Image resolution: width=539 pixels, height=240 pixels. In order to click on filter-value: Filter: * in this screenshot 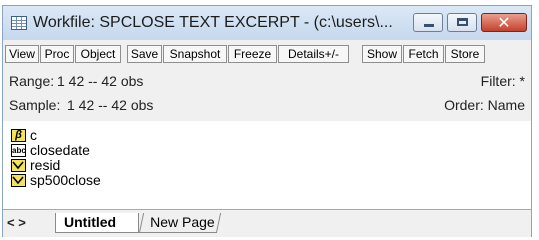, I will do `click(503, 81)`.